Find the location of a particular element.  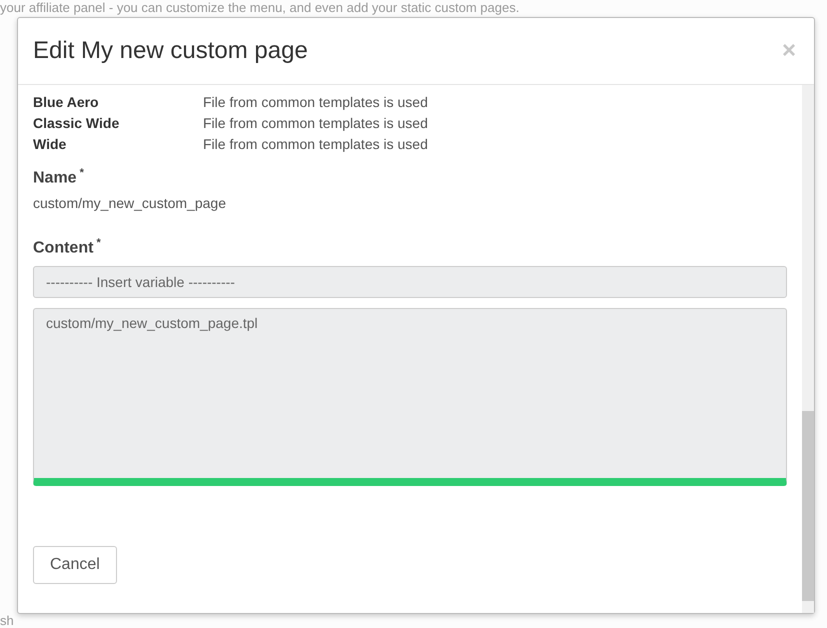

field-label: Name is located at coordinates (55, 177).